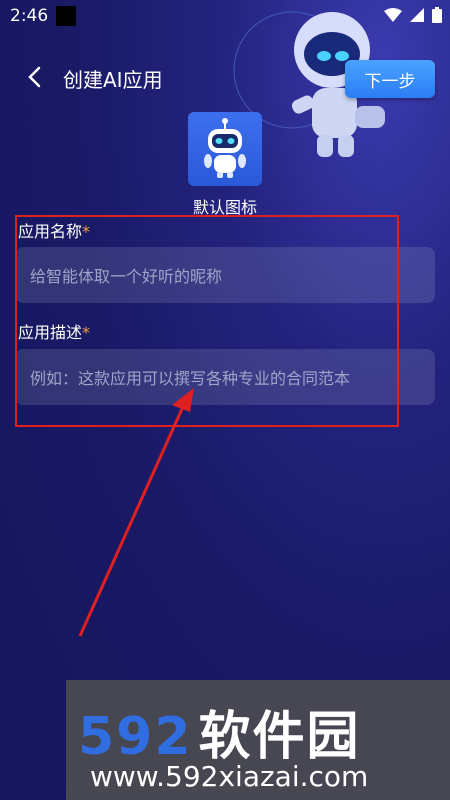  Describe the element at coordinates (279, 737) in the screenshot. I see `watermark-name: 软件园` at that location.